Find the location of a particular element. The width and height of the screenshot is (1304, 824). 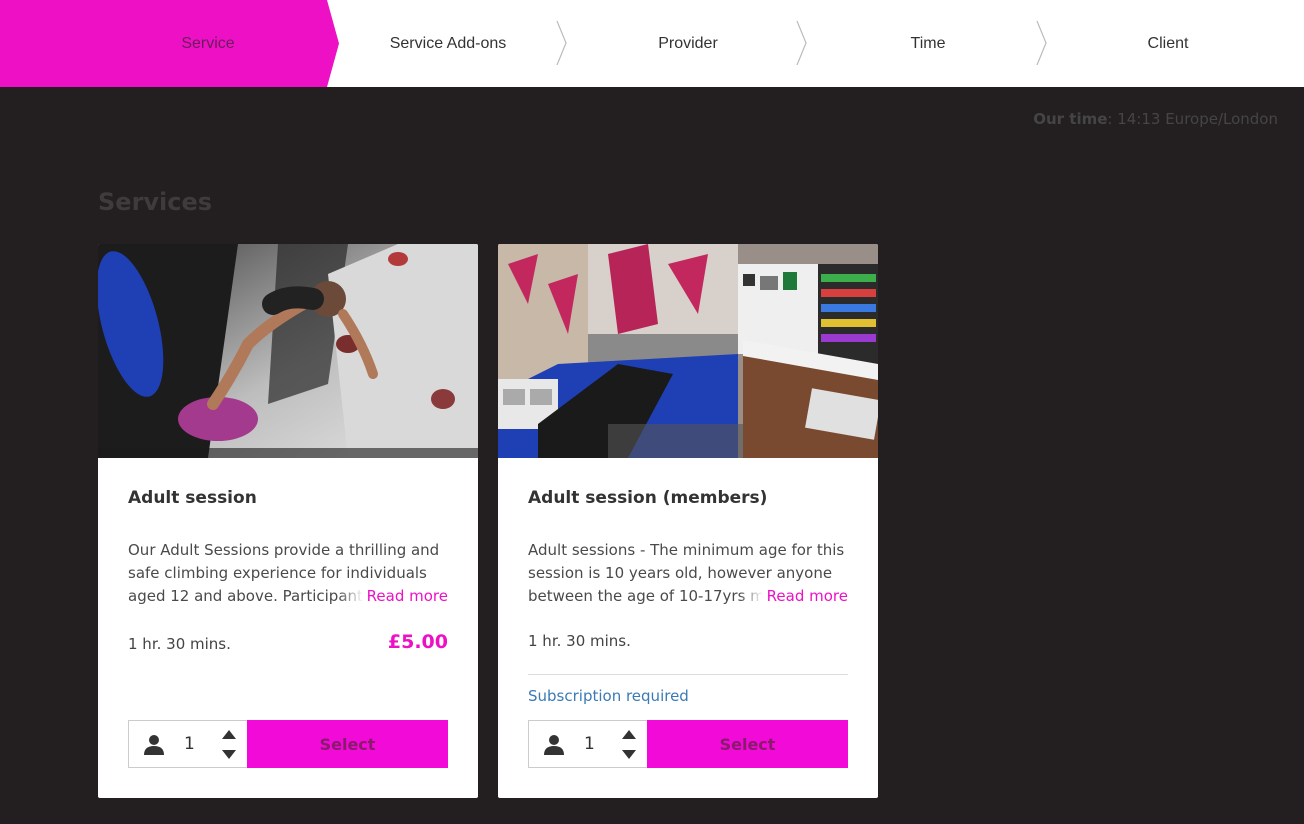

step-service: Service is located at coordinates (208, 43).